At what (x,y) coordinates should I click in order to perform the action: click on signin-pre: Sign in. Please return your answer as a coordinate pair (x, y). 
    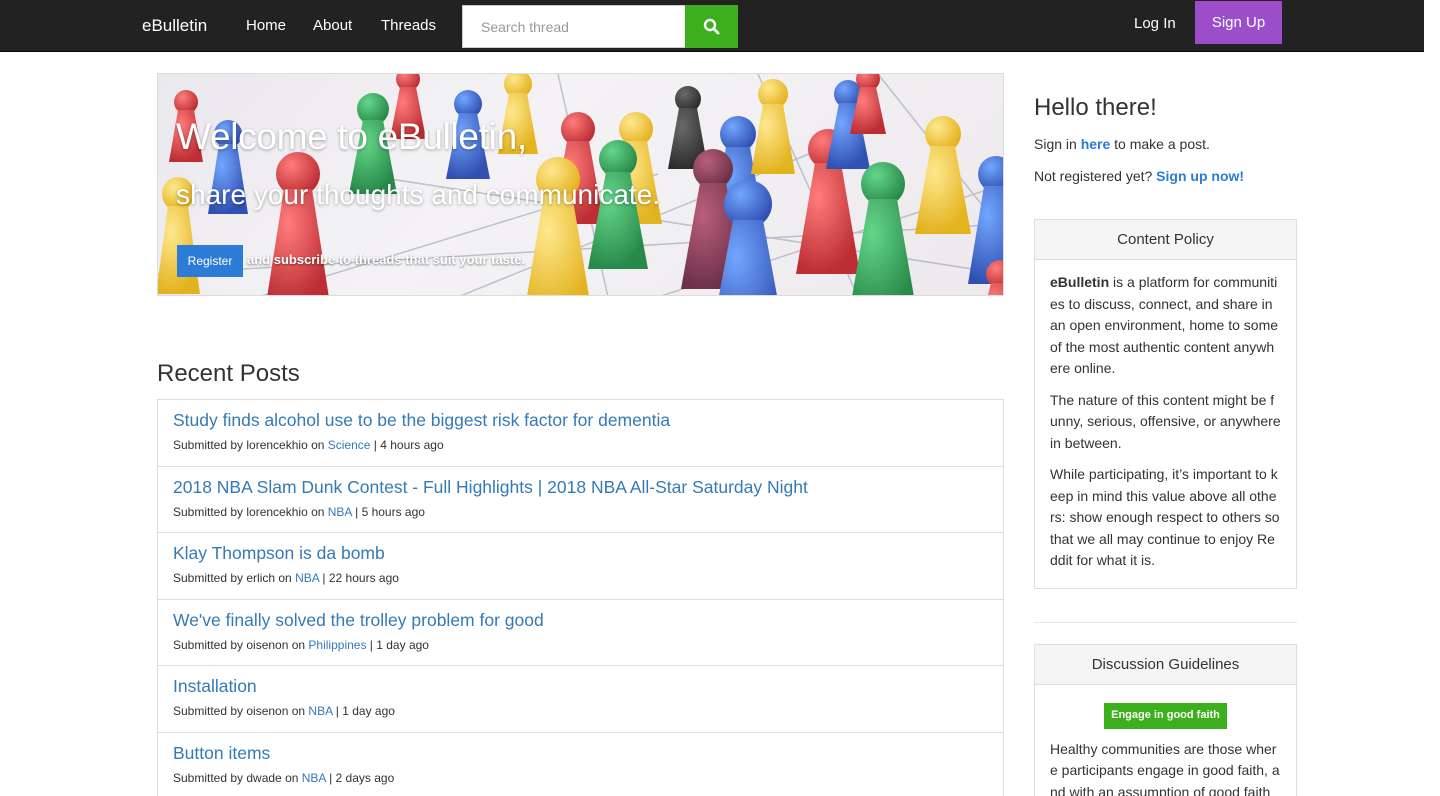
    Looking at the image, I should click on (1057, 144).